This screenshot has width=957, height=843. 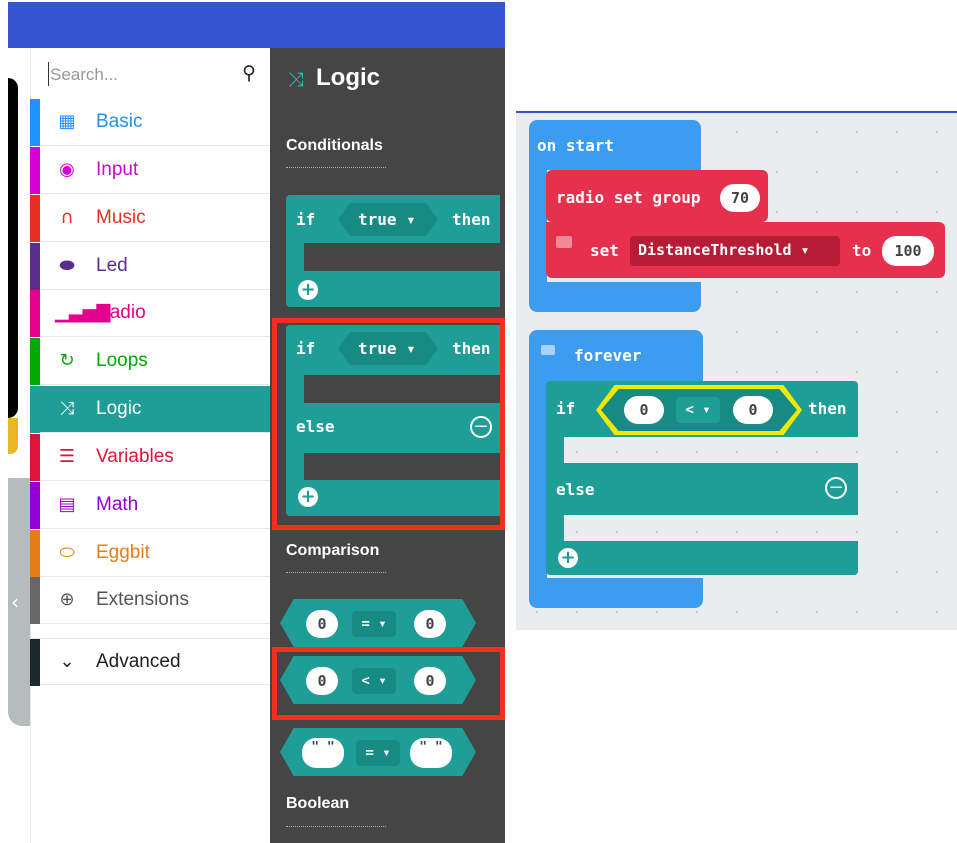 I want to click on left-string: " ", so click(x=323, y=753).